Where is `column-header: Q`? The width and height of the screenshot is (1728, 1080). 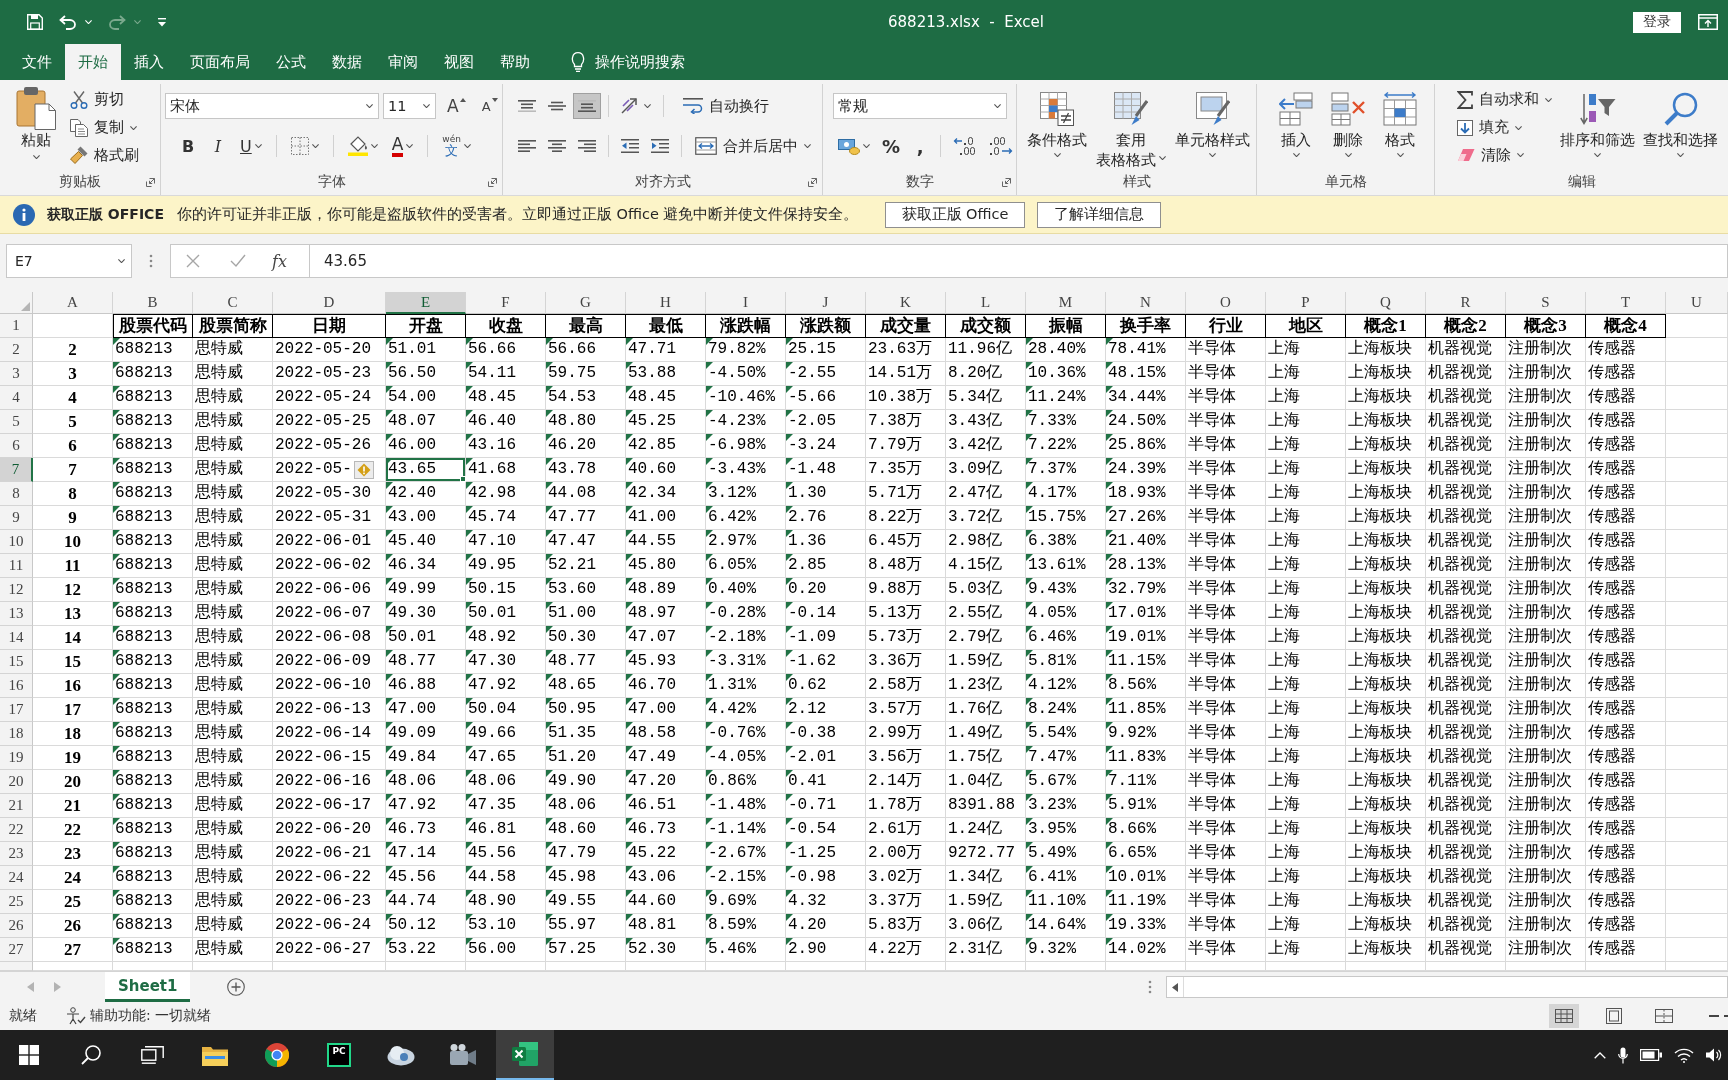 column-header: Q is located at coordinates (1386, 303).